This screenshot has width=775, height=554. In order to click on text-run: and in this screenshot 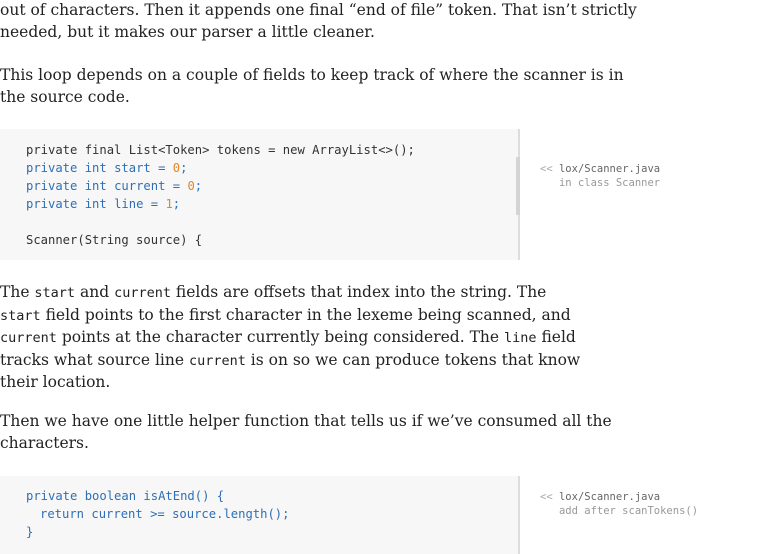, I will do `click(95, 292)`.